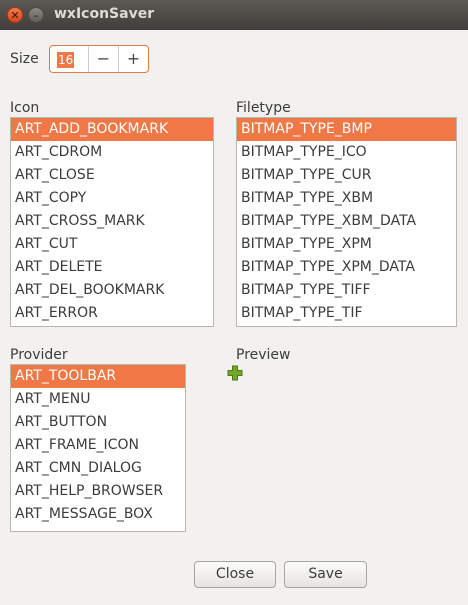 The image size is (468, 605). I want to click on icon-list-item: ART_ADD_BOOKMARK, so click(112, 129).